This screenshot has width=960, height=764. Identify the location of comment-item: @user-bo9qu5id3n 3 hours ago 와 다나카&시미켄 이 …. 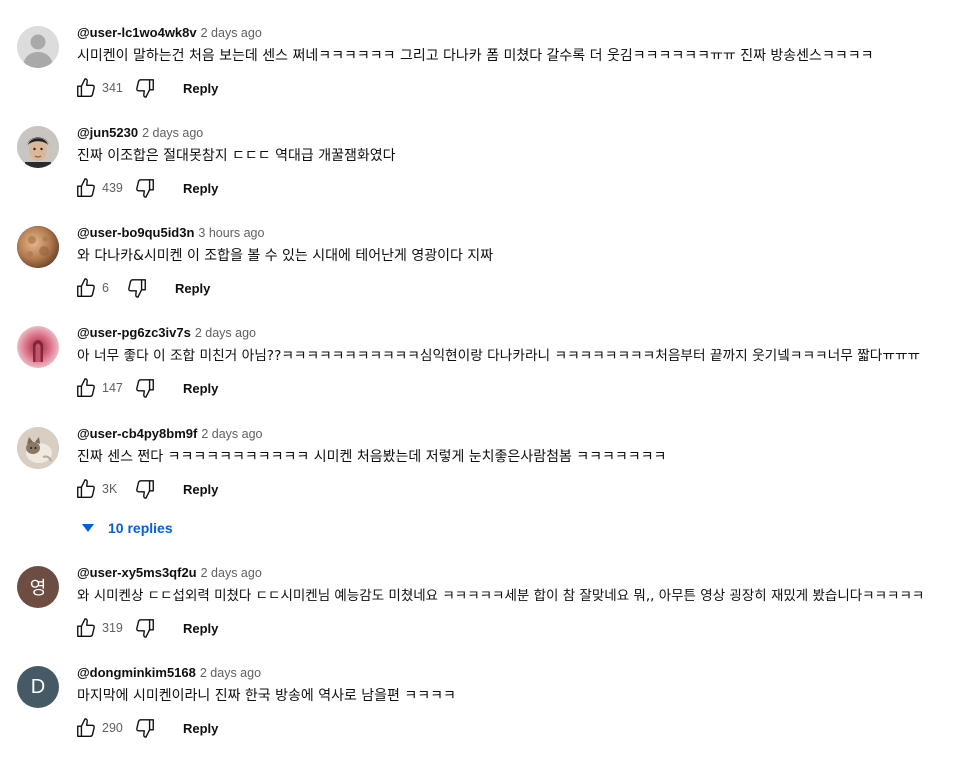
(480, 272).